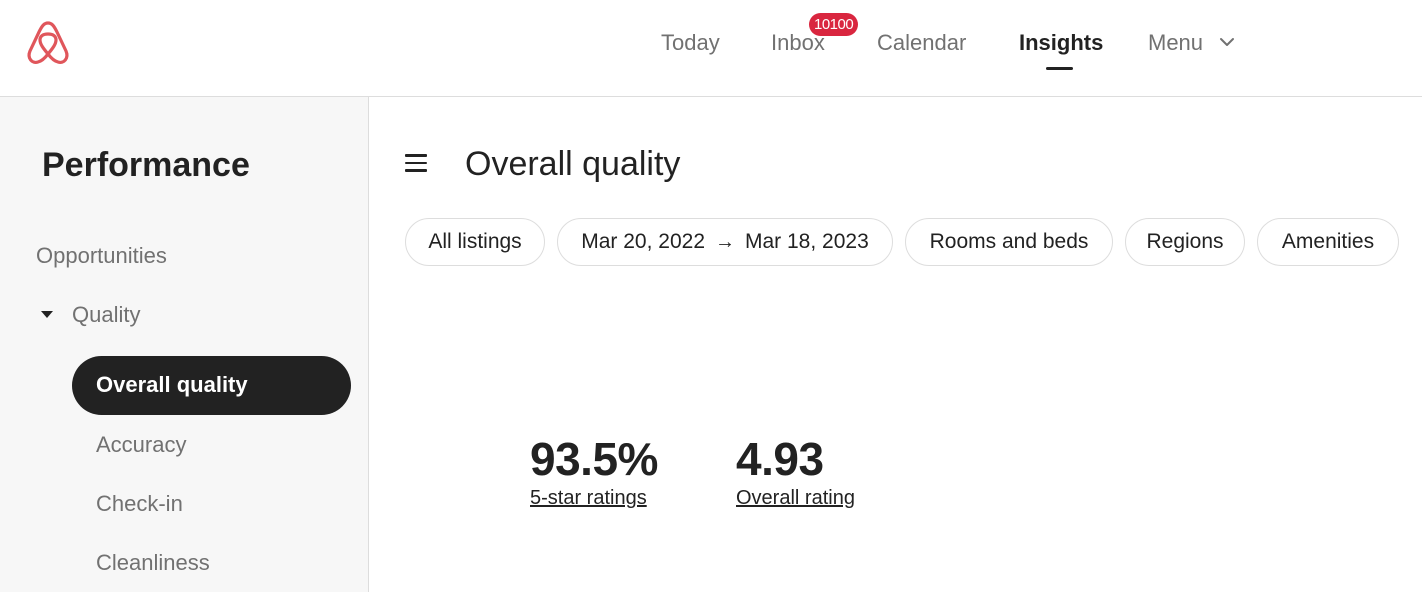  Describe the element at coordinates (807, 241) in the screenshot. I see `date-end: Mar 18, 2023` at that location.